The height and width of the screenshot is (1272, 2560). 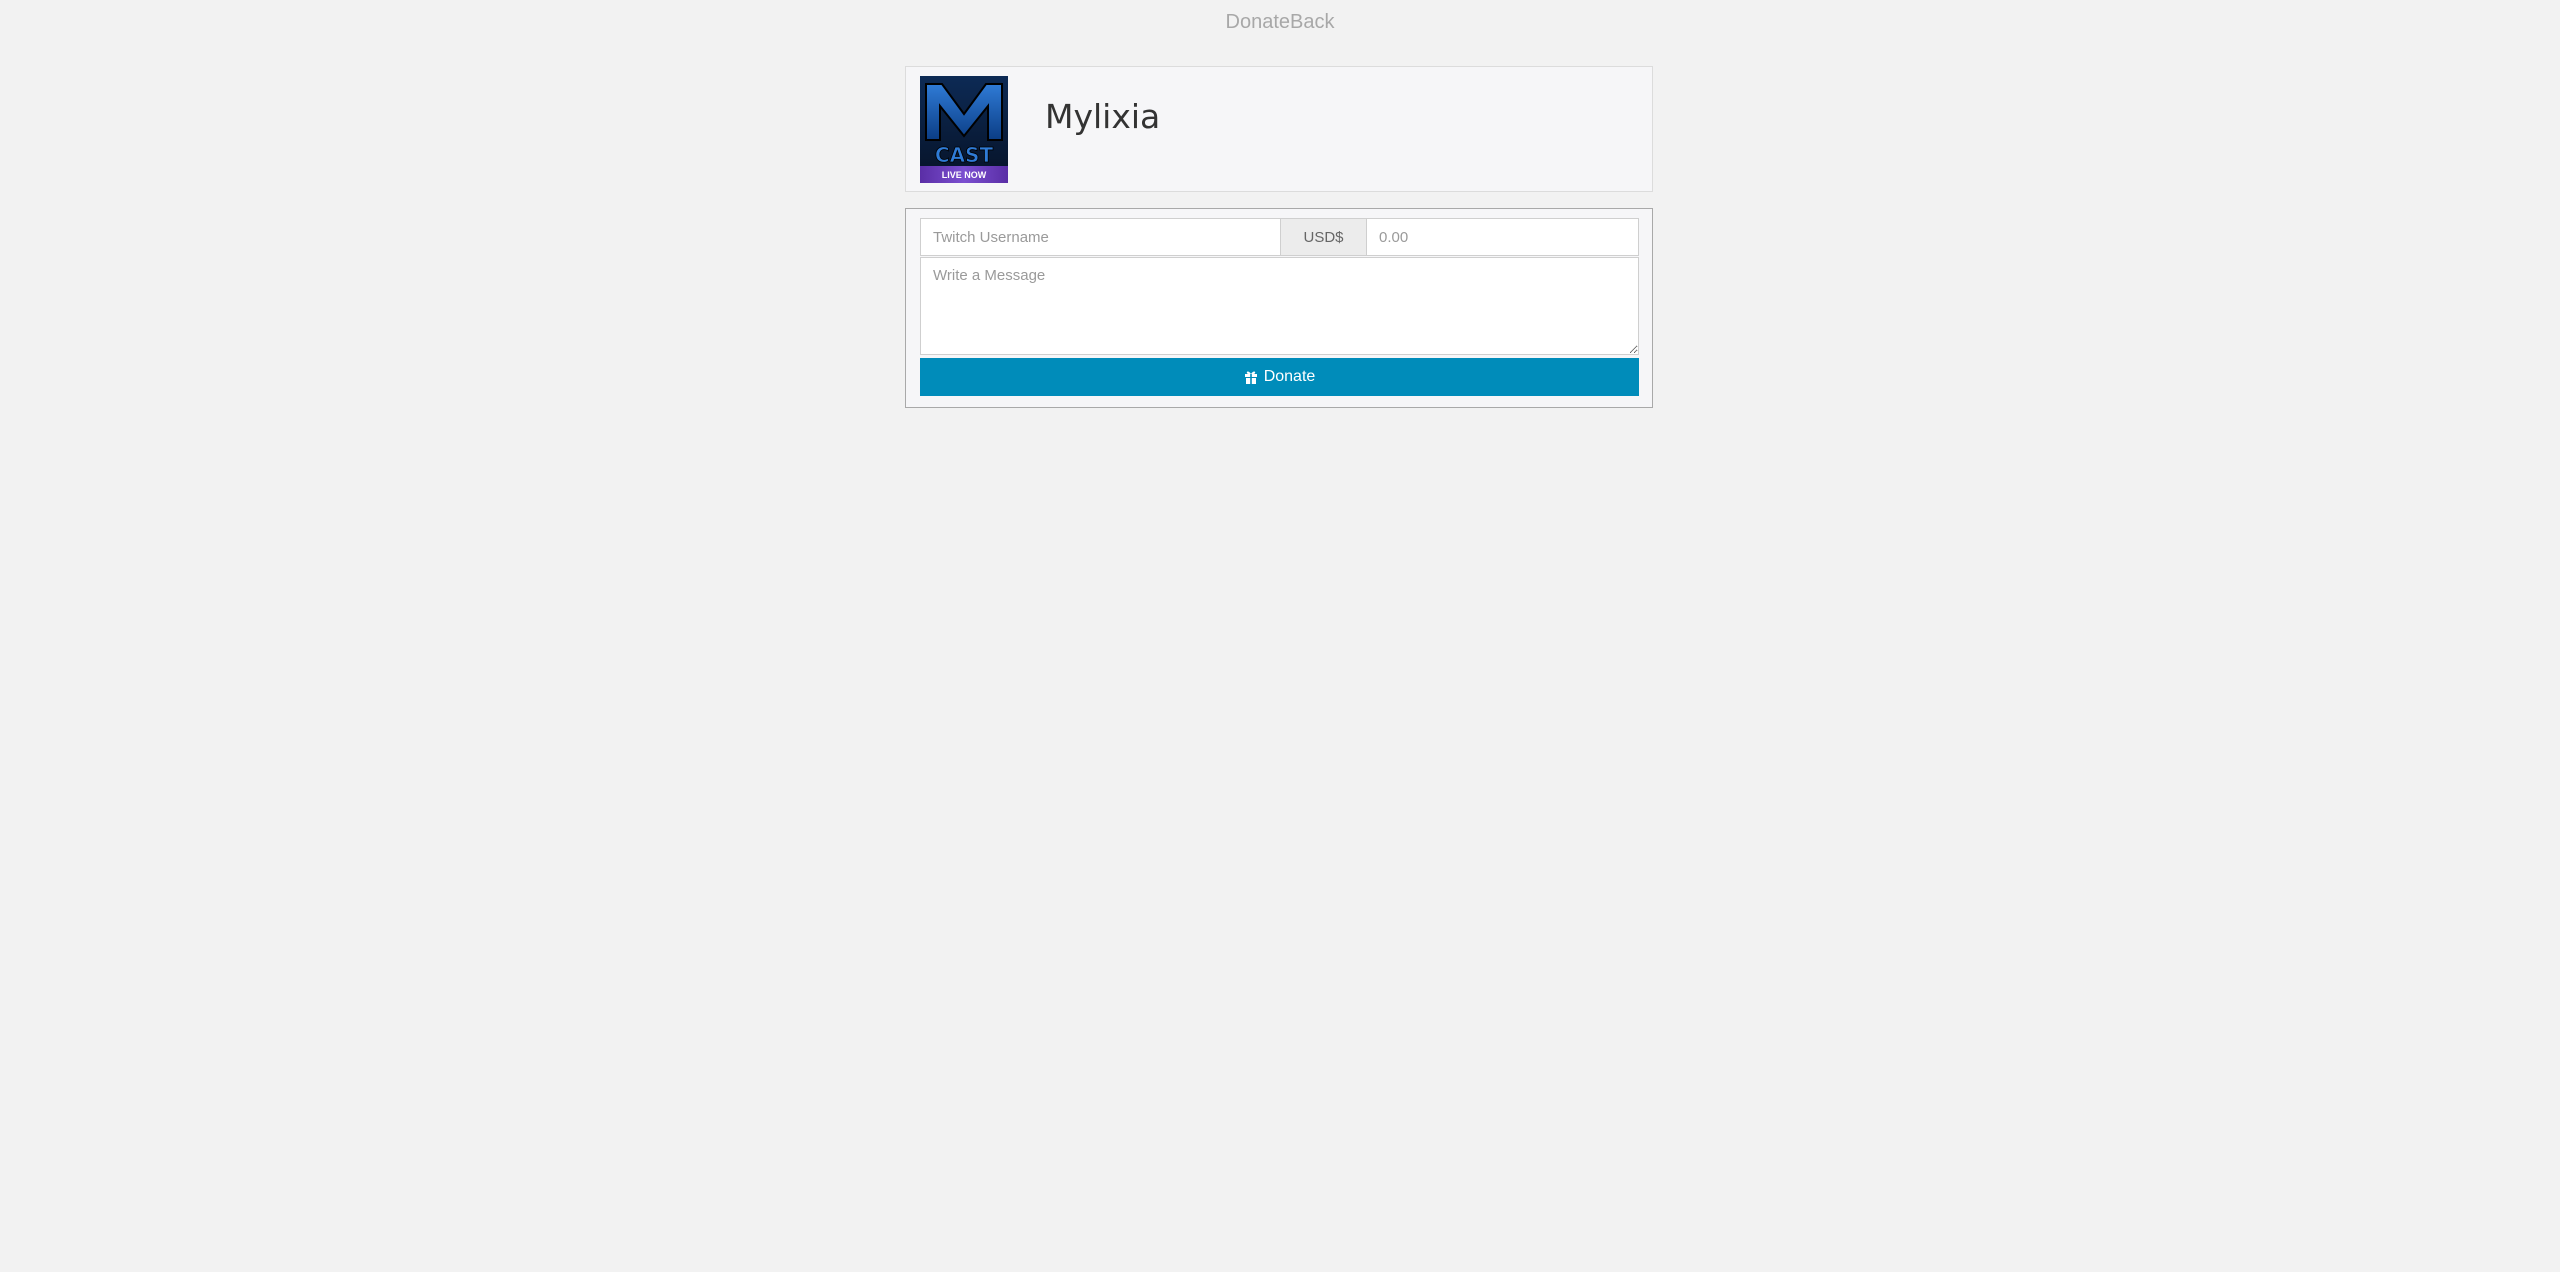 What do you see at coordinates (1279, 129) in the screenshot?
I see `profile-card: CAST LIVE NOW Mylixia` at bounding box center [1279, 129].